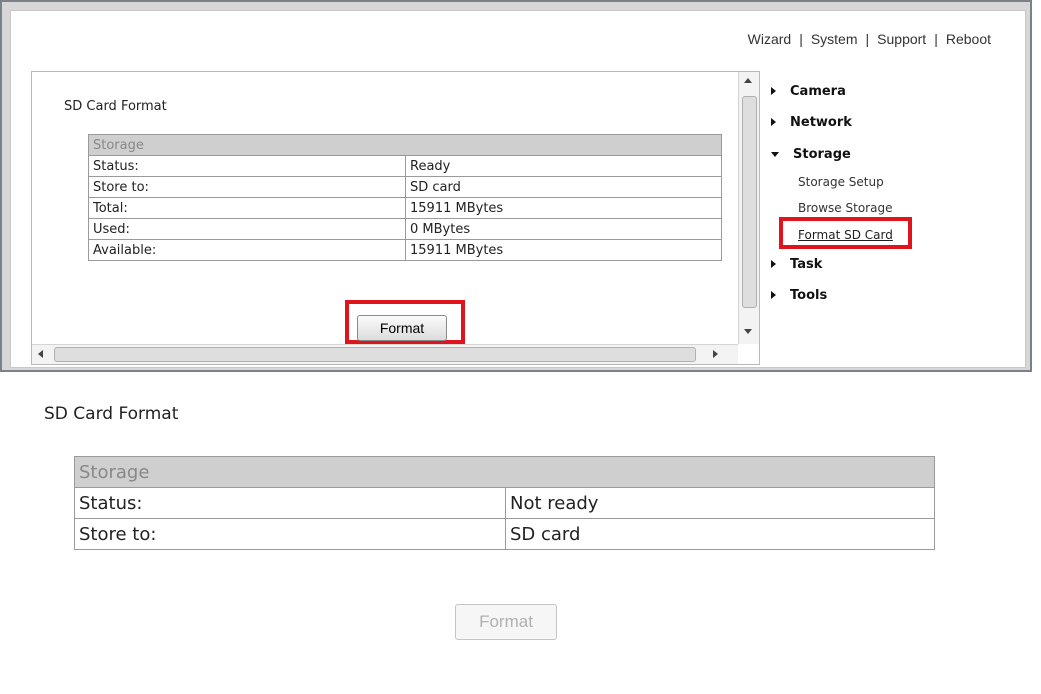  What do you see at coordinates (822, 154) in the screenshot?
I see `nav-storage-label: Storage` at bounding box center [822, 154].